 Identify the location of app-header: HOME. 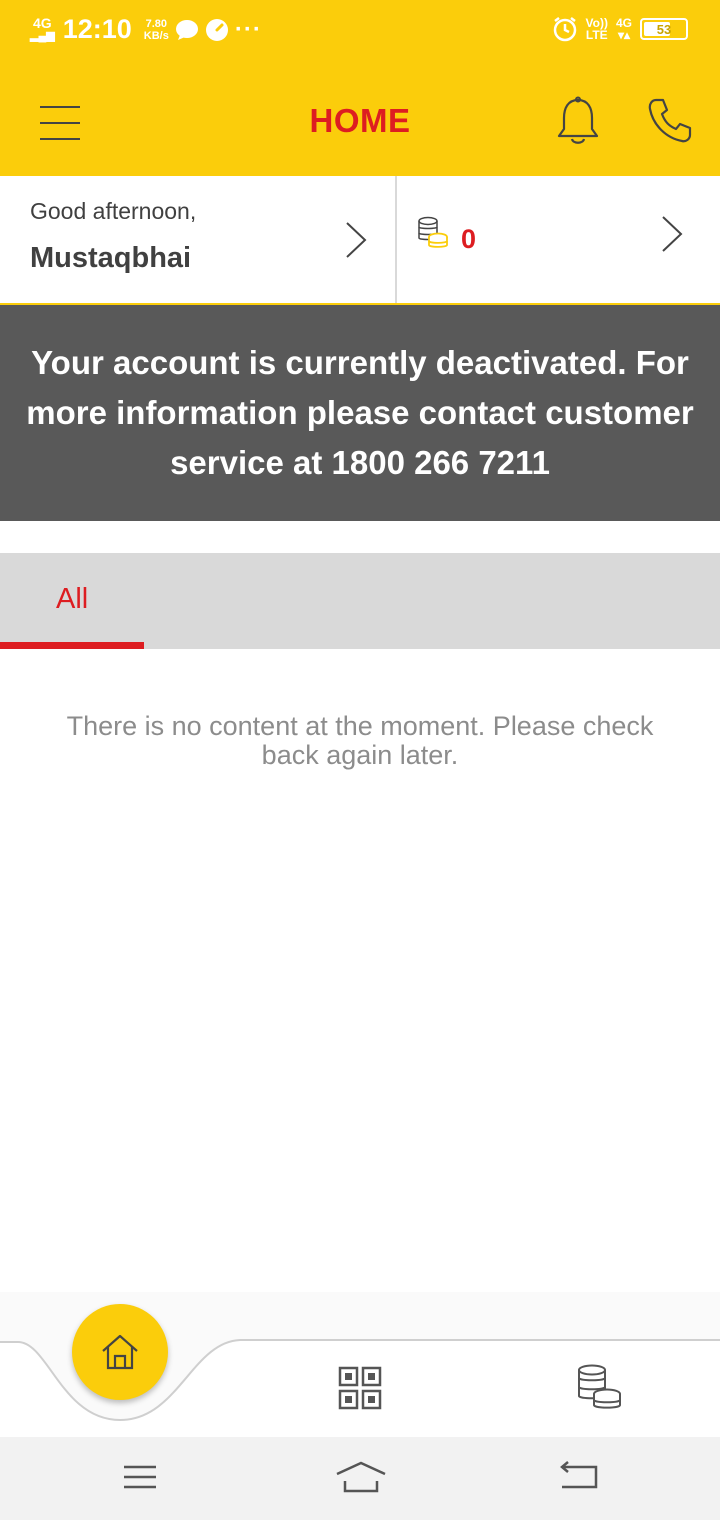
(360, 121).